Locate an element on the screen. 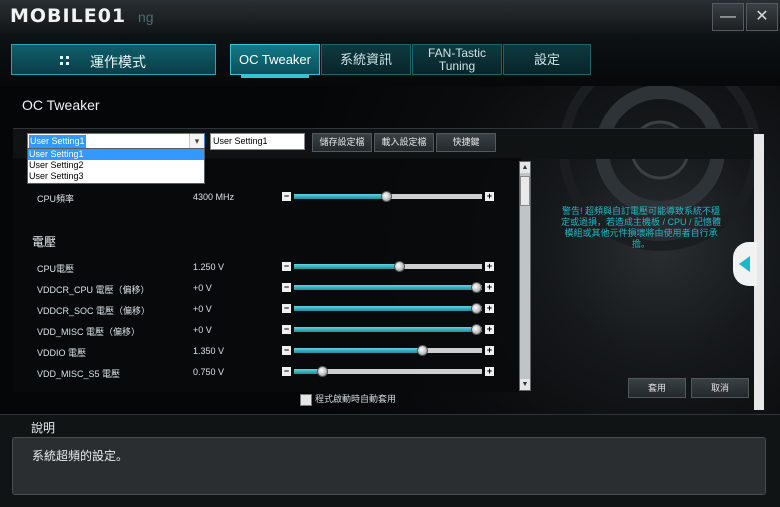 Image resolution: width=780 pixels, height=507 pixels. setting-value: 1.250 V is located at coordinates (209, 267).